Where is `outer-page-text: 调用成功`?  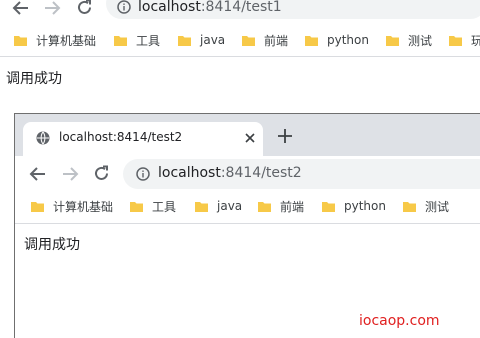
outer-page-text: 调用成功 is located at coordinates (34, 79).